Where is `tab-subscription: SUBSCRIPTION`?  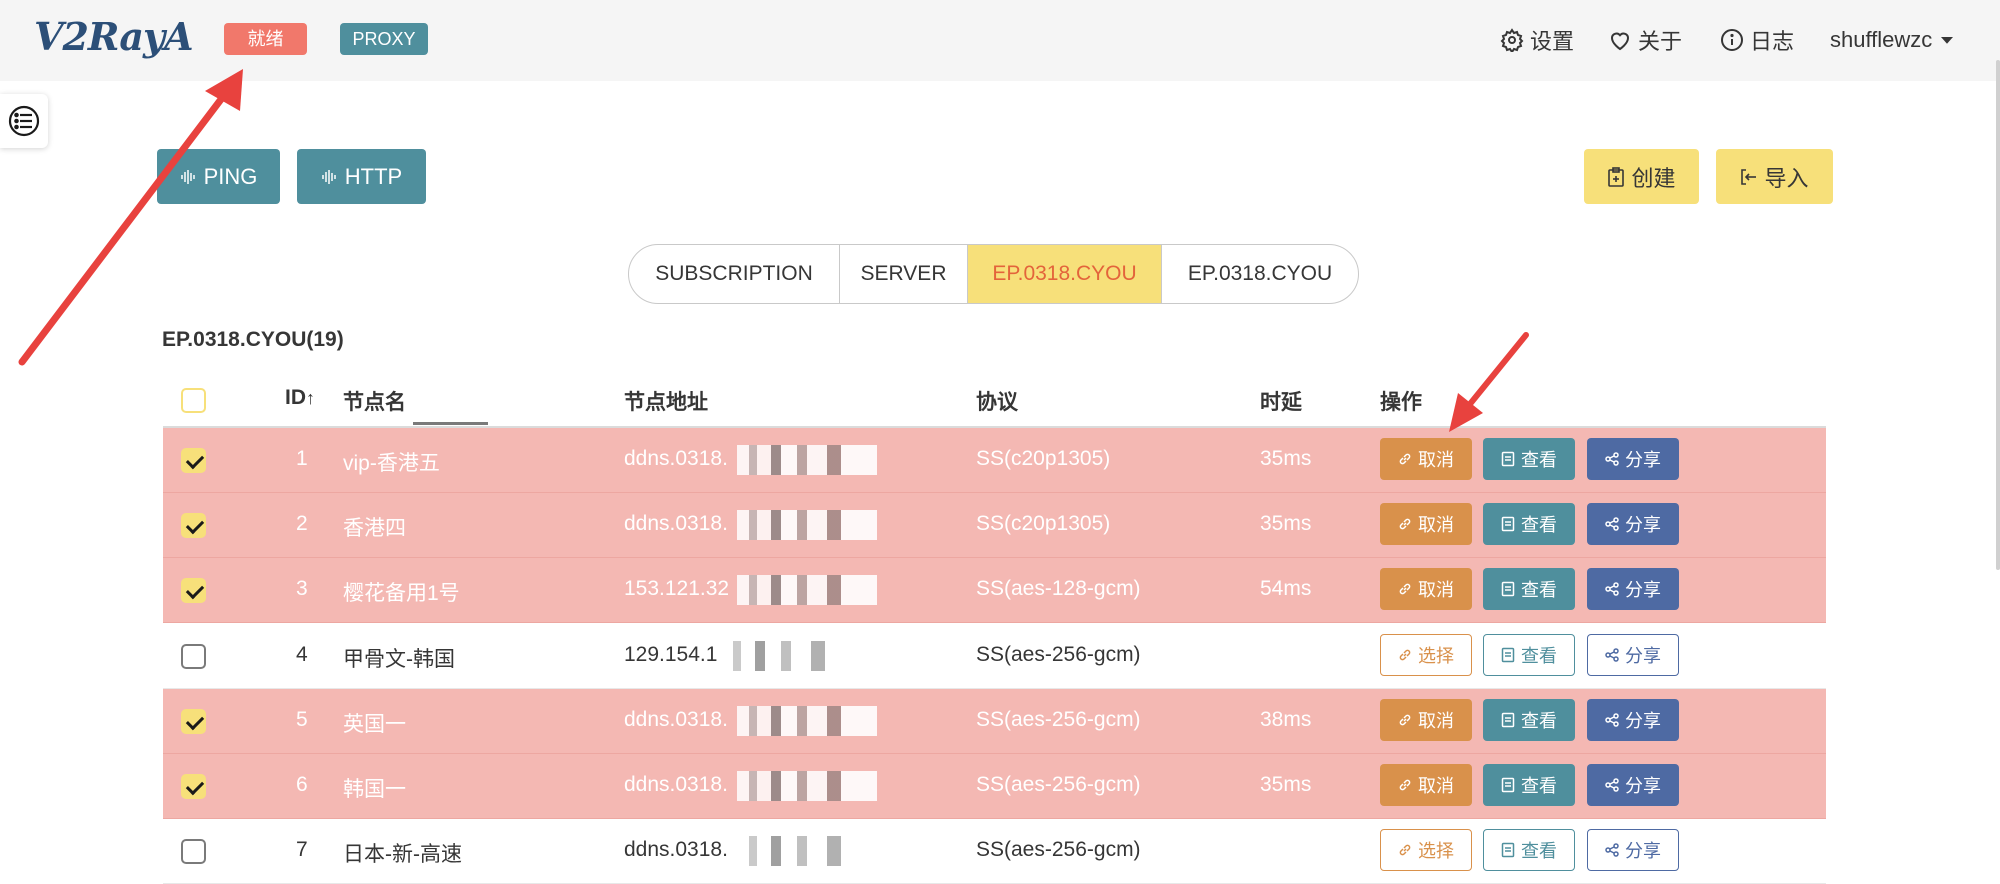
tab-subscription: SUBSCRIPTION is located at coordinates (734, 274).